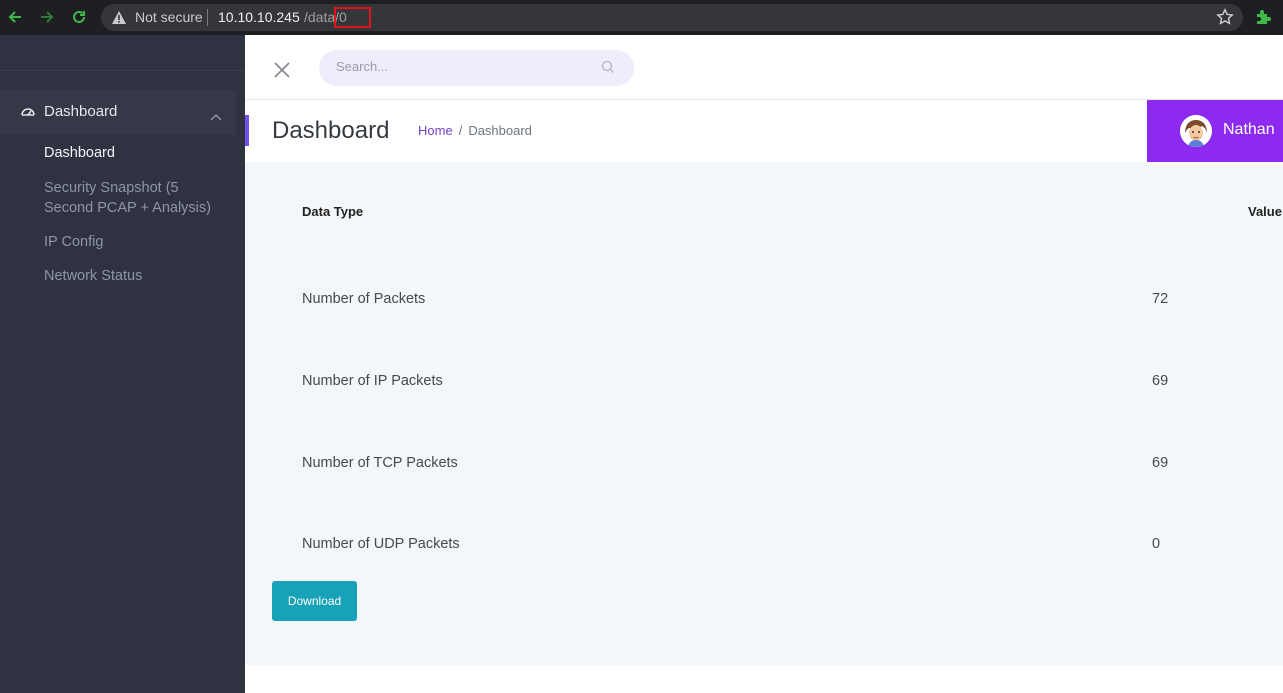 The height and width of the screenshot is (693, 1283). I want to click on search-box, so click(476, 68).